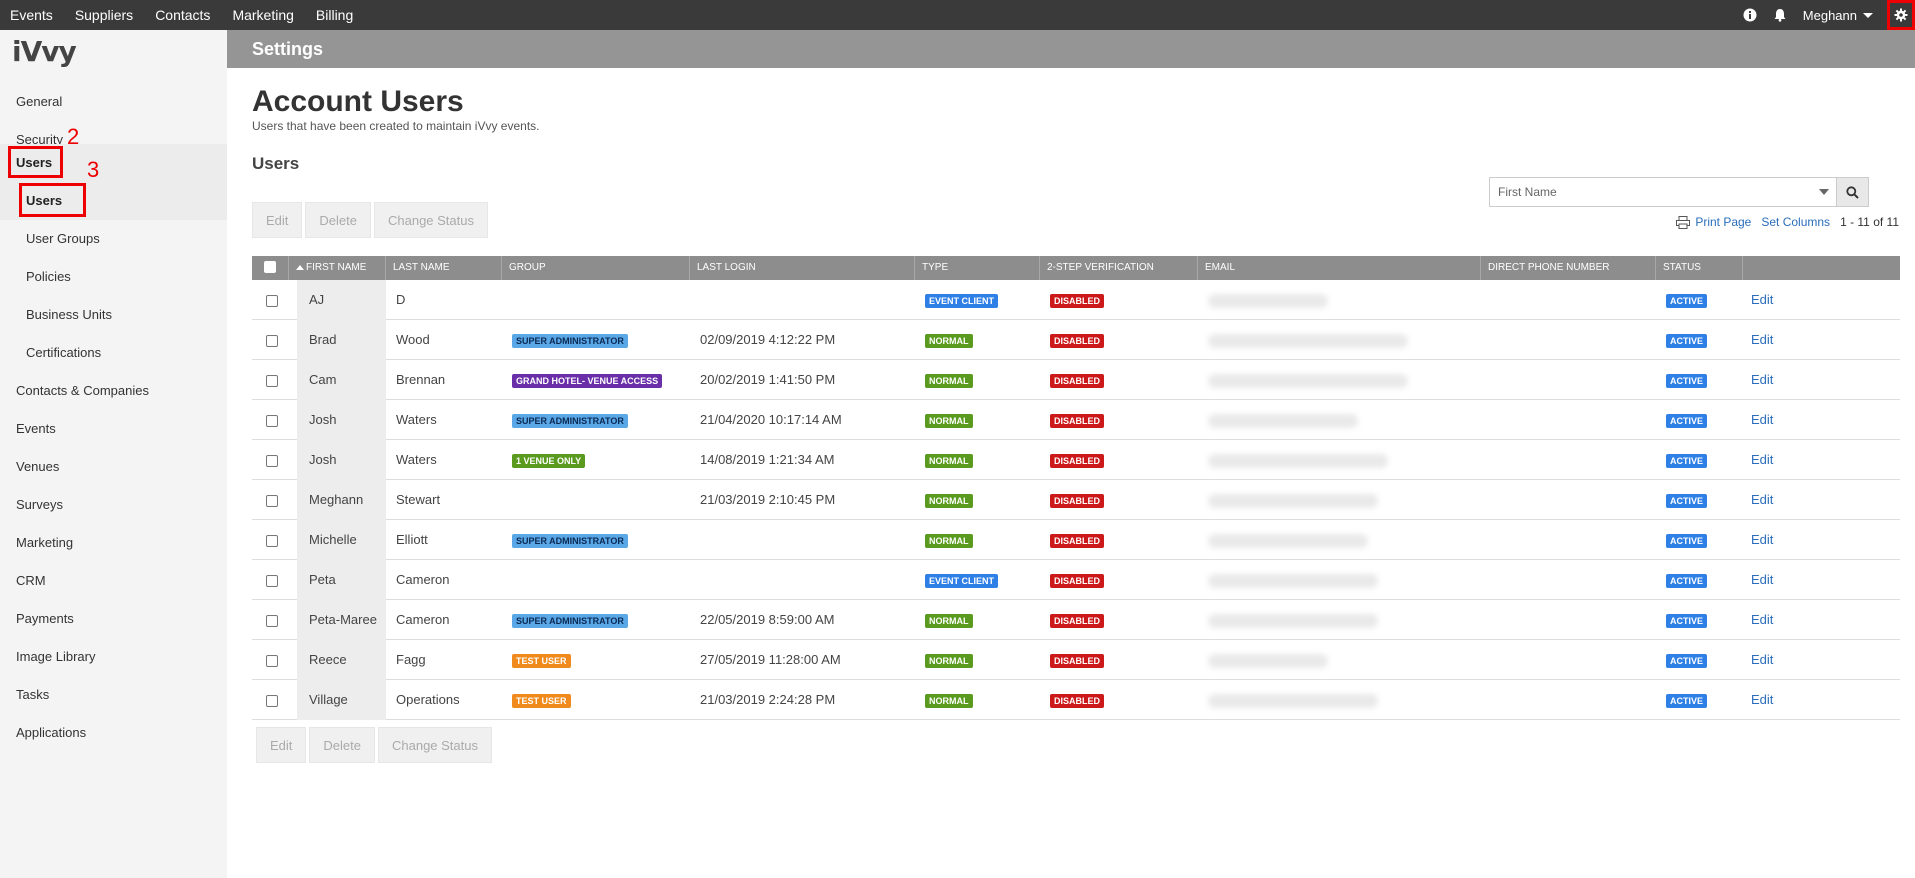 The image size is (1915, 878). What do you see at coordinates (263, 15) in the screenshot?
I see `nav-marketing: Marketing` at bounding box center [263, 15].